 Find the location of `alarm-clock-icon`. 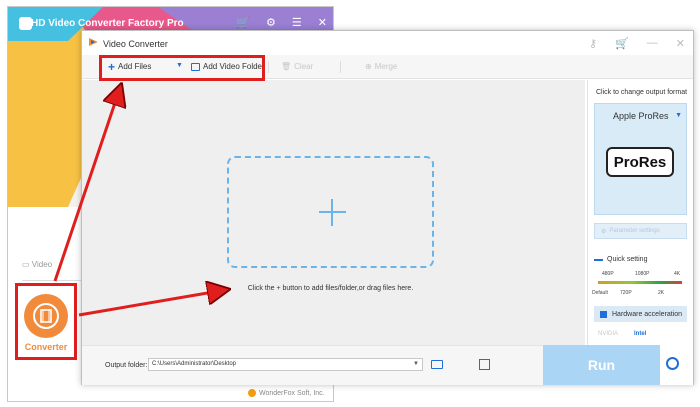

alarm-clock-icon is located at coordinates (672, 363).